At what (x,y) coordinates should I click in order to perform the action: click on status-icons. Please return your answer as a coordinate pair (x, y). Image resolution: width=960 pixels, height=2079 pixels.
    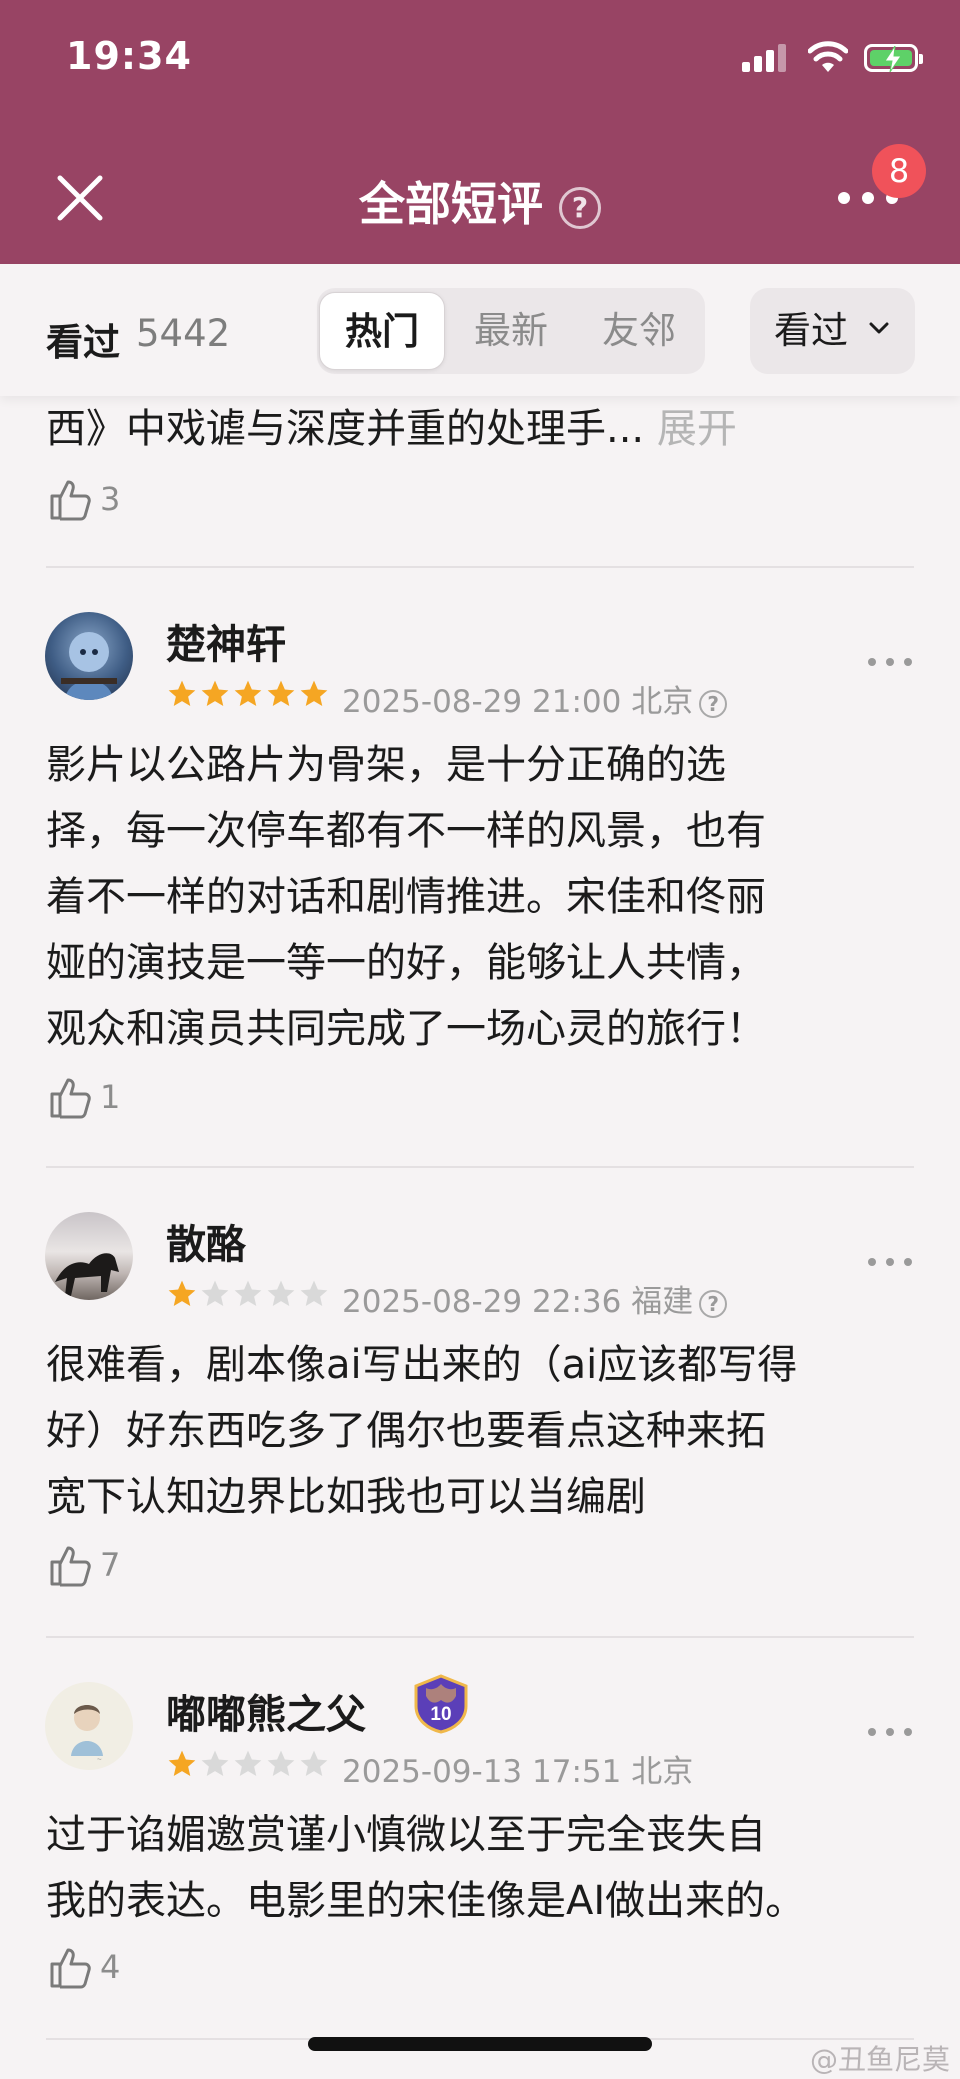
    Looking at the image, I should click on (832, 58).